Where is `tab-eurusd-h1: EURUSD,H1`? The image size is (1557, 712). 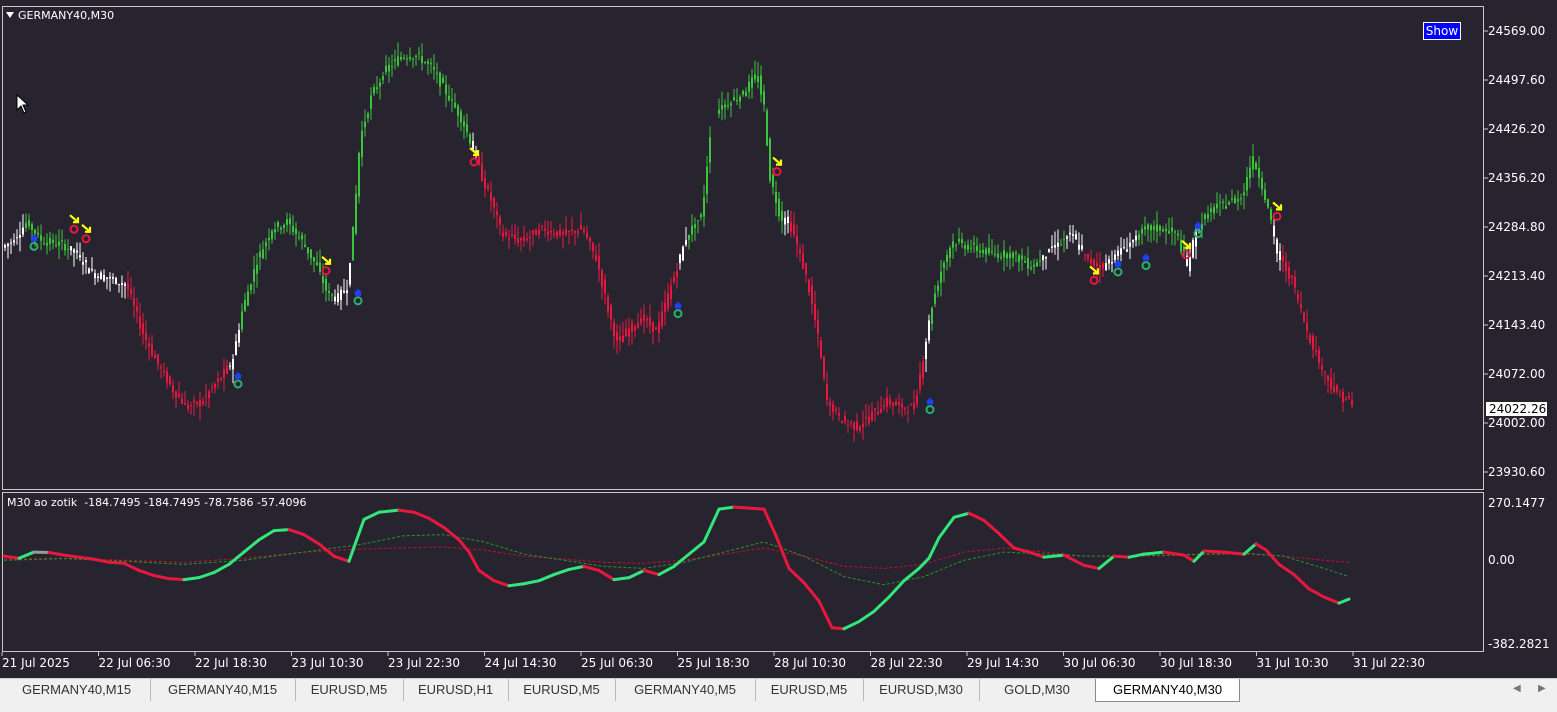
tab-eurusd-h1: EURUSD,H1 is located at coordinates (456, 690).